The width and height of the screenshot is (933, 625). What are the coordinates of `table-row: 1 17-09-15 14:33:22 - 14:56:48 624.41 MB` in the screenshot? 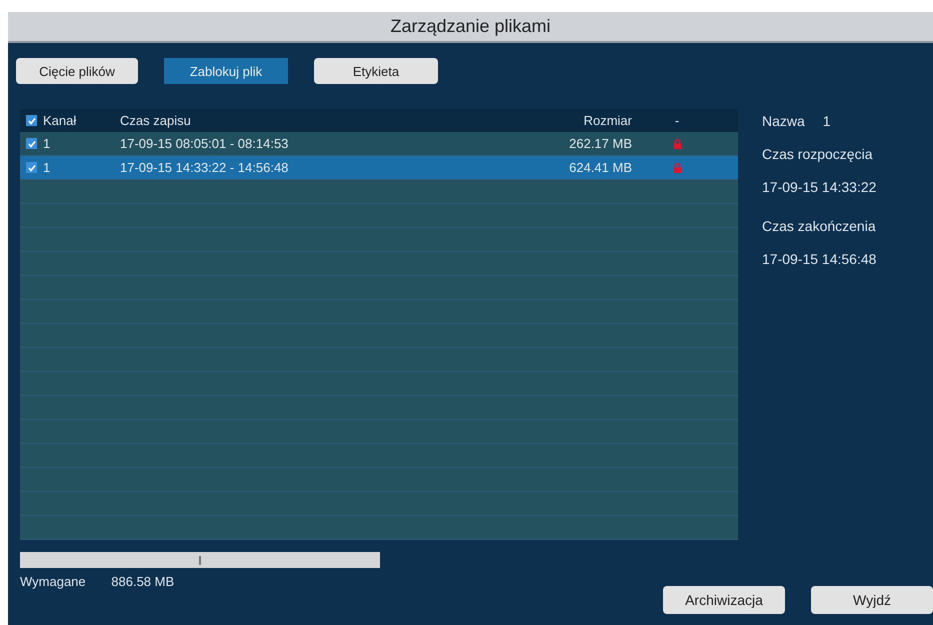 It's located at (379, 168).